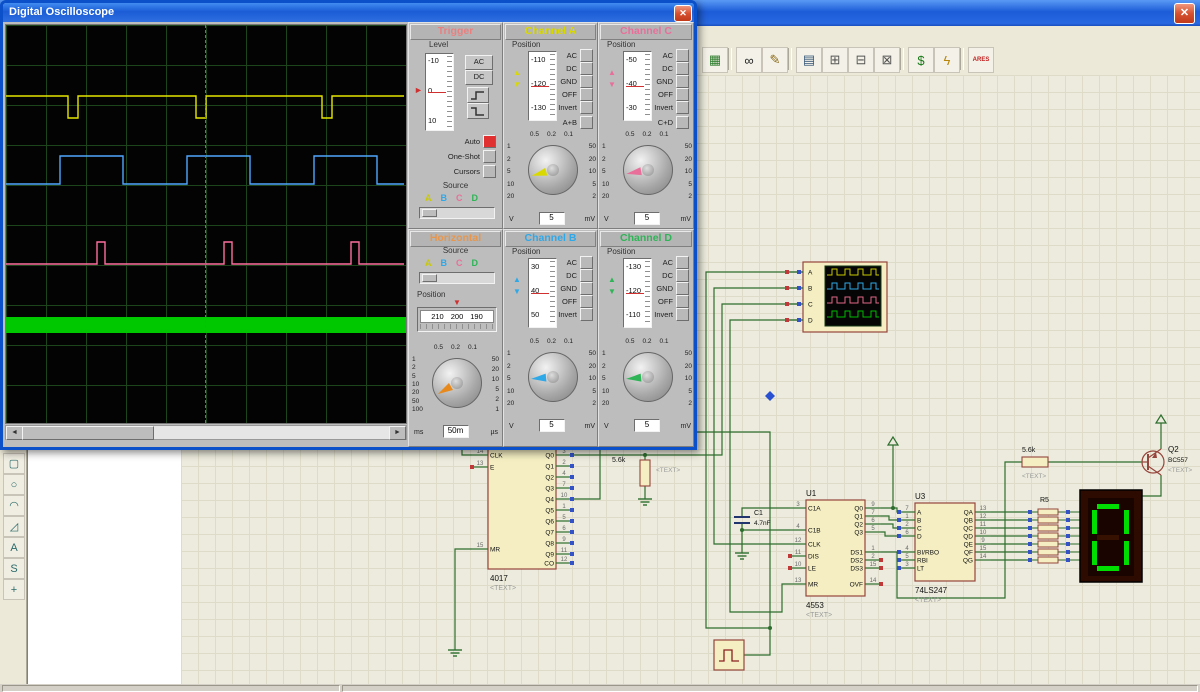  What do you see at coordinates (14, 463) in the screenshot?
I see `box-tool: ▢` at bounding box center [14, 463].